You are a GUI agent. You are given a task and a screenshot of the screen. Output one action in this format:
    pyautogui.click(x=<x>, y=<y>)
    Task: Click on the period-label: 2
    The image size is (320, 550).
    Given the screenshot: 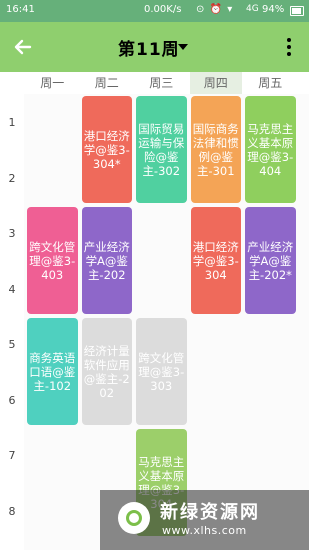 What is the action you would take?
    pyautogui.click(x=12, y=178)
    